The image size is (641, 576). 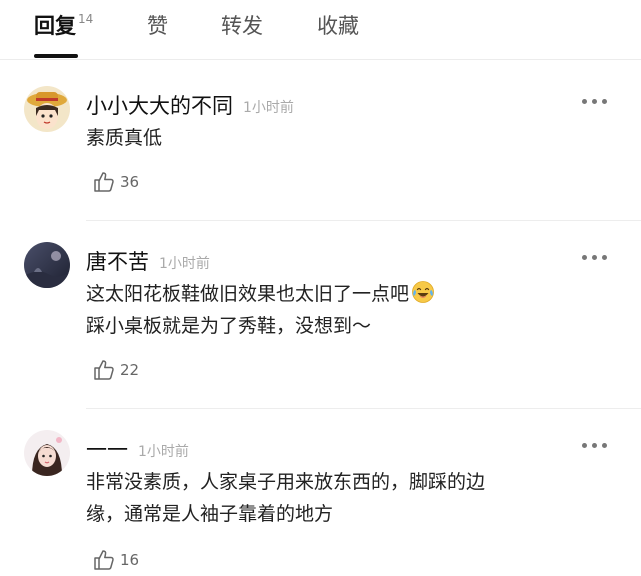 I want to click on comment-text-line: 非常没素质，人家桌子用来放东西的，脚踩的边, so click(x=286, y=482).